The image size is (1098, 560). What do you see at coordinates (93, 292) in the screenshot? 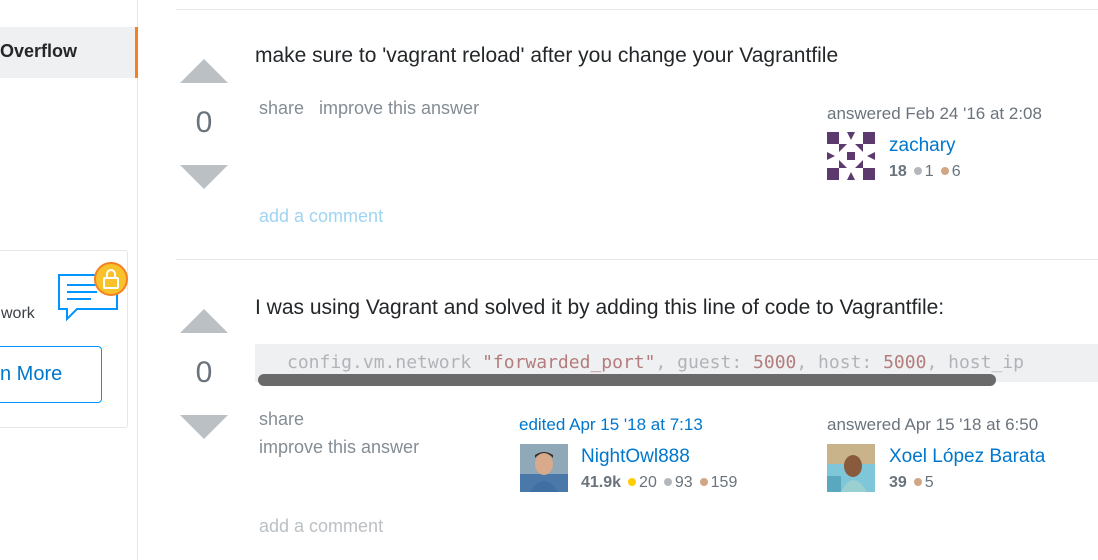
I see `chat-lock-icon` at bounding box center [93, 292].